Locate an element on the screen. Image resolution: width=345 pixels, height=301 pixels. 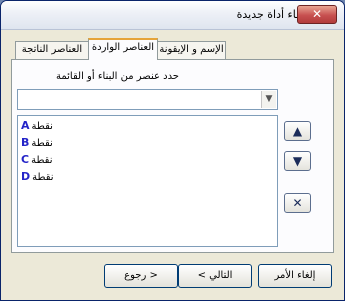
list-item: D نقطة is located at coordinates (37, 177).